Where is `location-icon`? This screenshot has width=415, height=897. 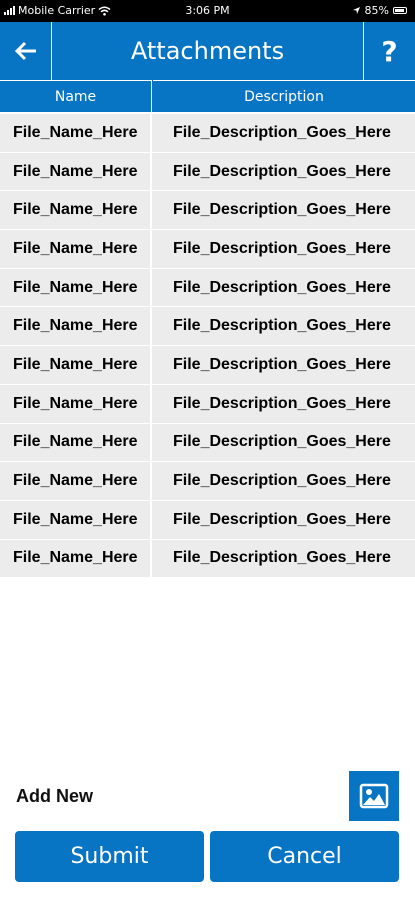 location-icon is located at coordinates (356, 10).